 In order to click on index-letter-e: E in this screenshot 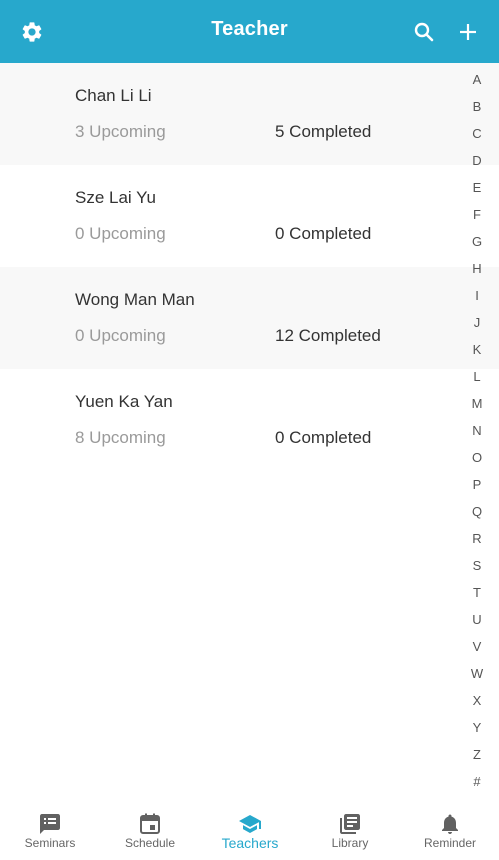, I will do `click(477, 187)`.